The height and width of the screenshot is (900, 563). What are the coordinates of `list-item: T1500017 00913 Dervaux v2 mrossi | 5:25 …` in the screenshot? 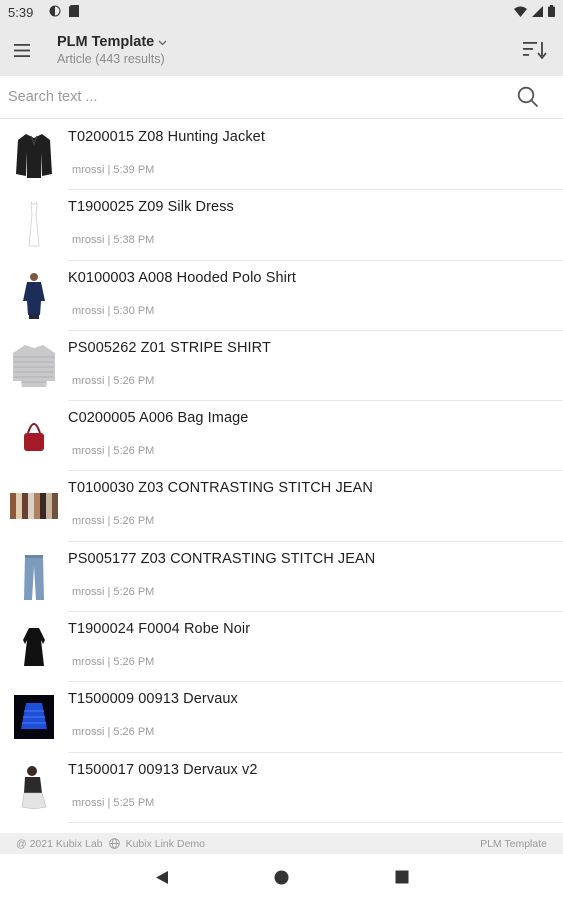 It's located at (281, 788).